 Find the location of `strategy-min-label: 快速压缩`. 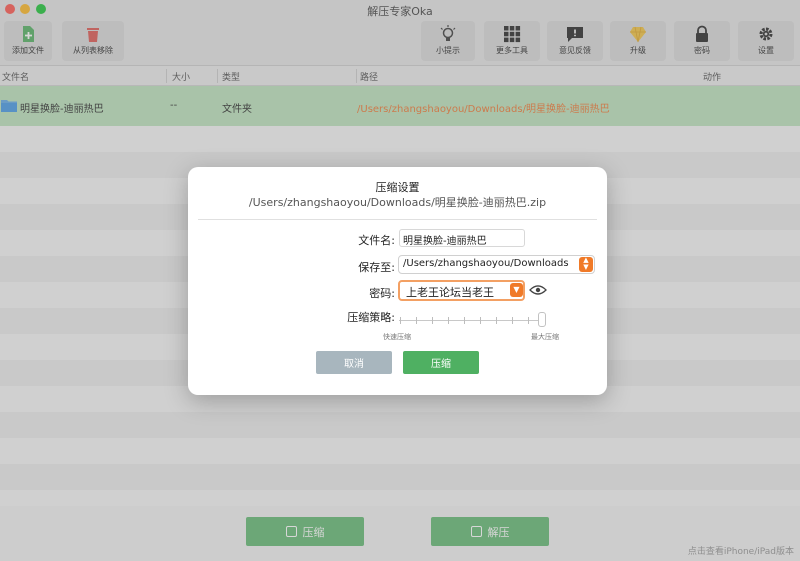

strategy-min-label: 快速压缩 is located at coordinates (397, 337).